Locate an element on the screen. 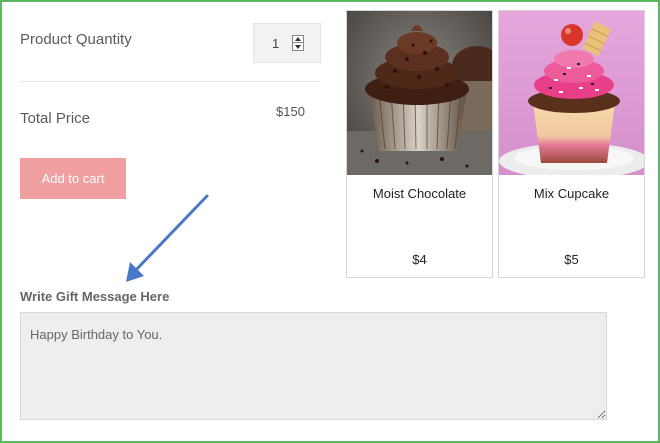 The image size is (660, 443). card-name: Mix Cupcake is located at coordinates (571, 193).